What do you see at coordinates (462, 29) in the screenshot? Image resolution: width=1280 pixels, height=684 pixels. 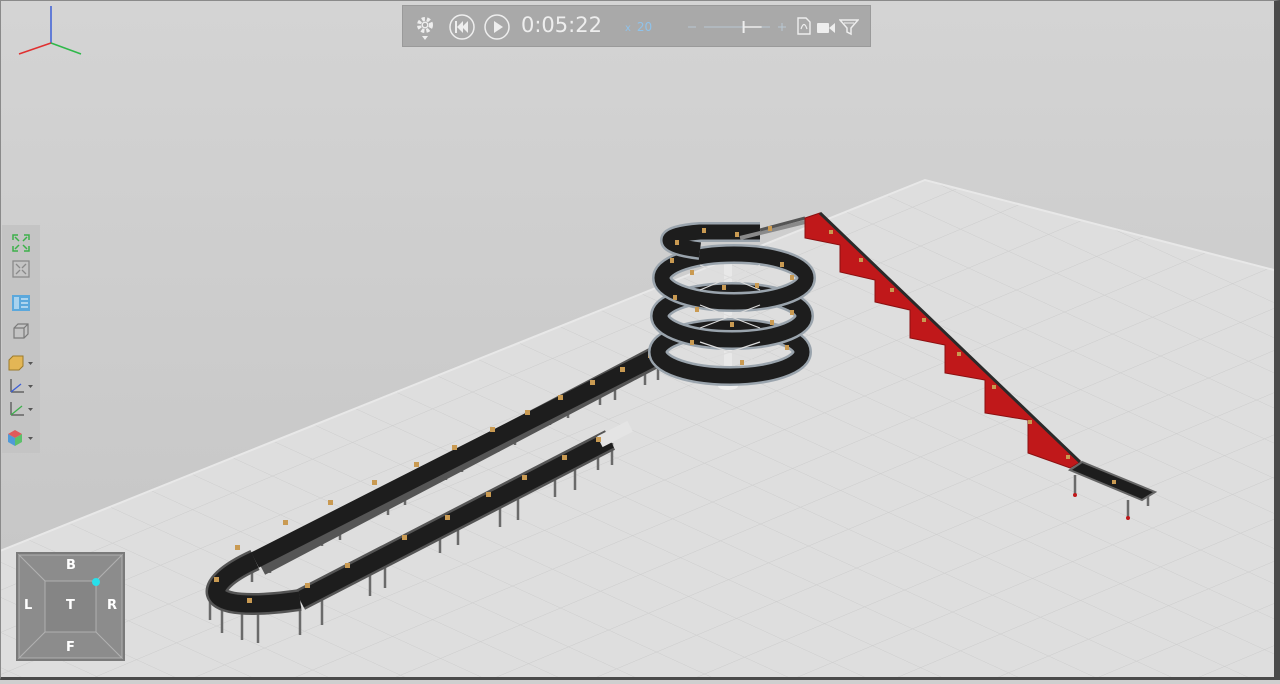 I see `skip-to-start-icon` at bounding box center [462, 29].